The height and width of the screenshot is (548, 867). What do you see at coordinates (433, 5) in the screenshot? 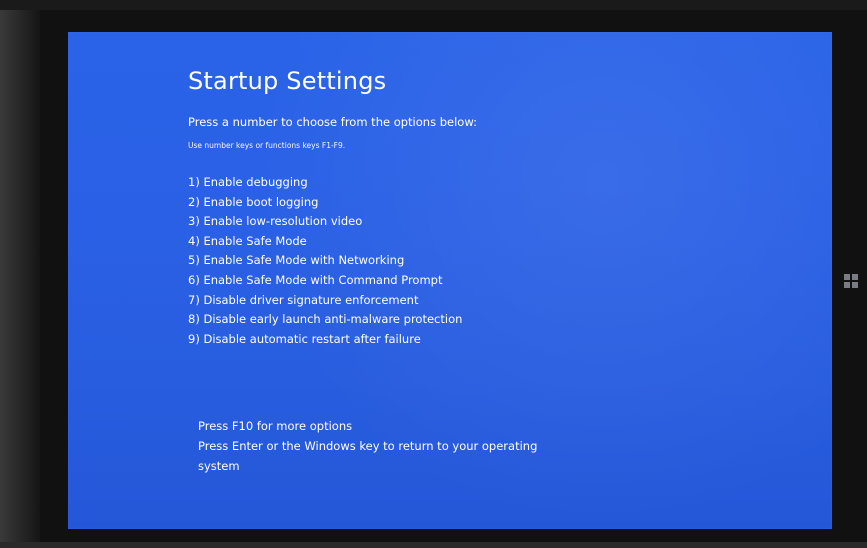
I see `bezel-top-edge` at bounding box center [433, 5].